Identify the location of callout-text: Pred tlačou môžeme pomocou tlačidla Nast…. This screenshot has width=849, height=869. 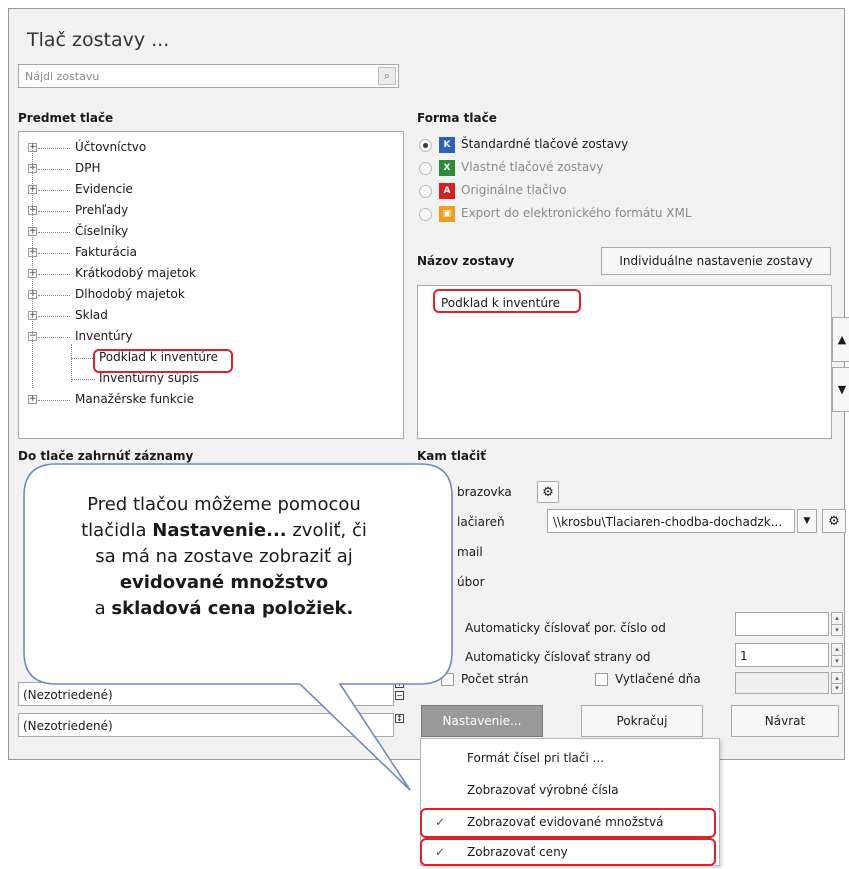
(224, 557).